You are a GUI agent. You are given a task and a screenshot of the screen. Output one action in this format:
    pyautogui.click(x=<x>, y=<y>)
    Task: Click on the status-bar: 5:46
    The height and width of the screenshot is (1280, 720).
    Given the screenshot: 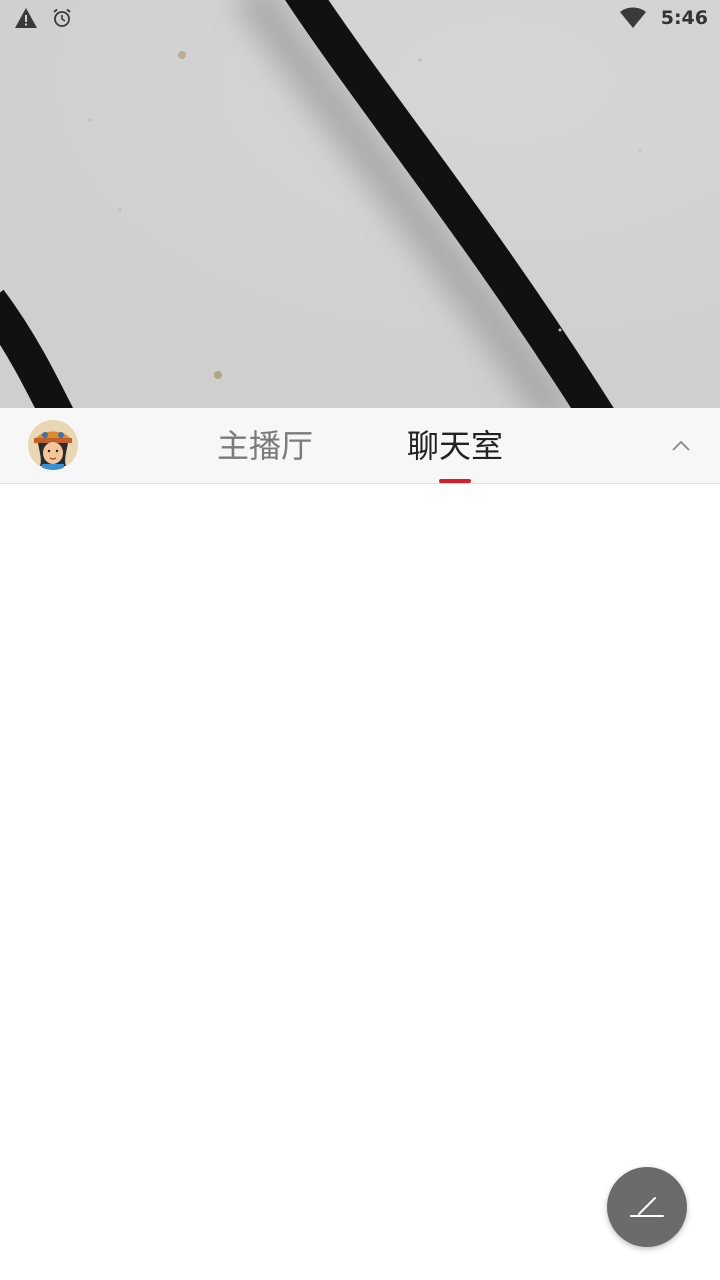 What is the action you would take?
    pyautogui.click(x=360, y=18)
    